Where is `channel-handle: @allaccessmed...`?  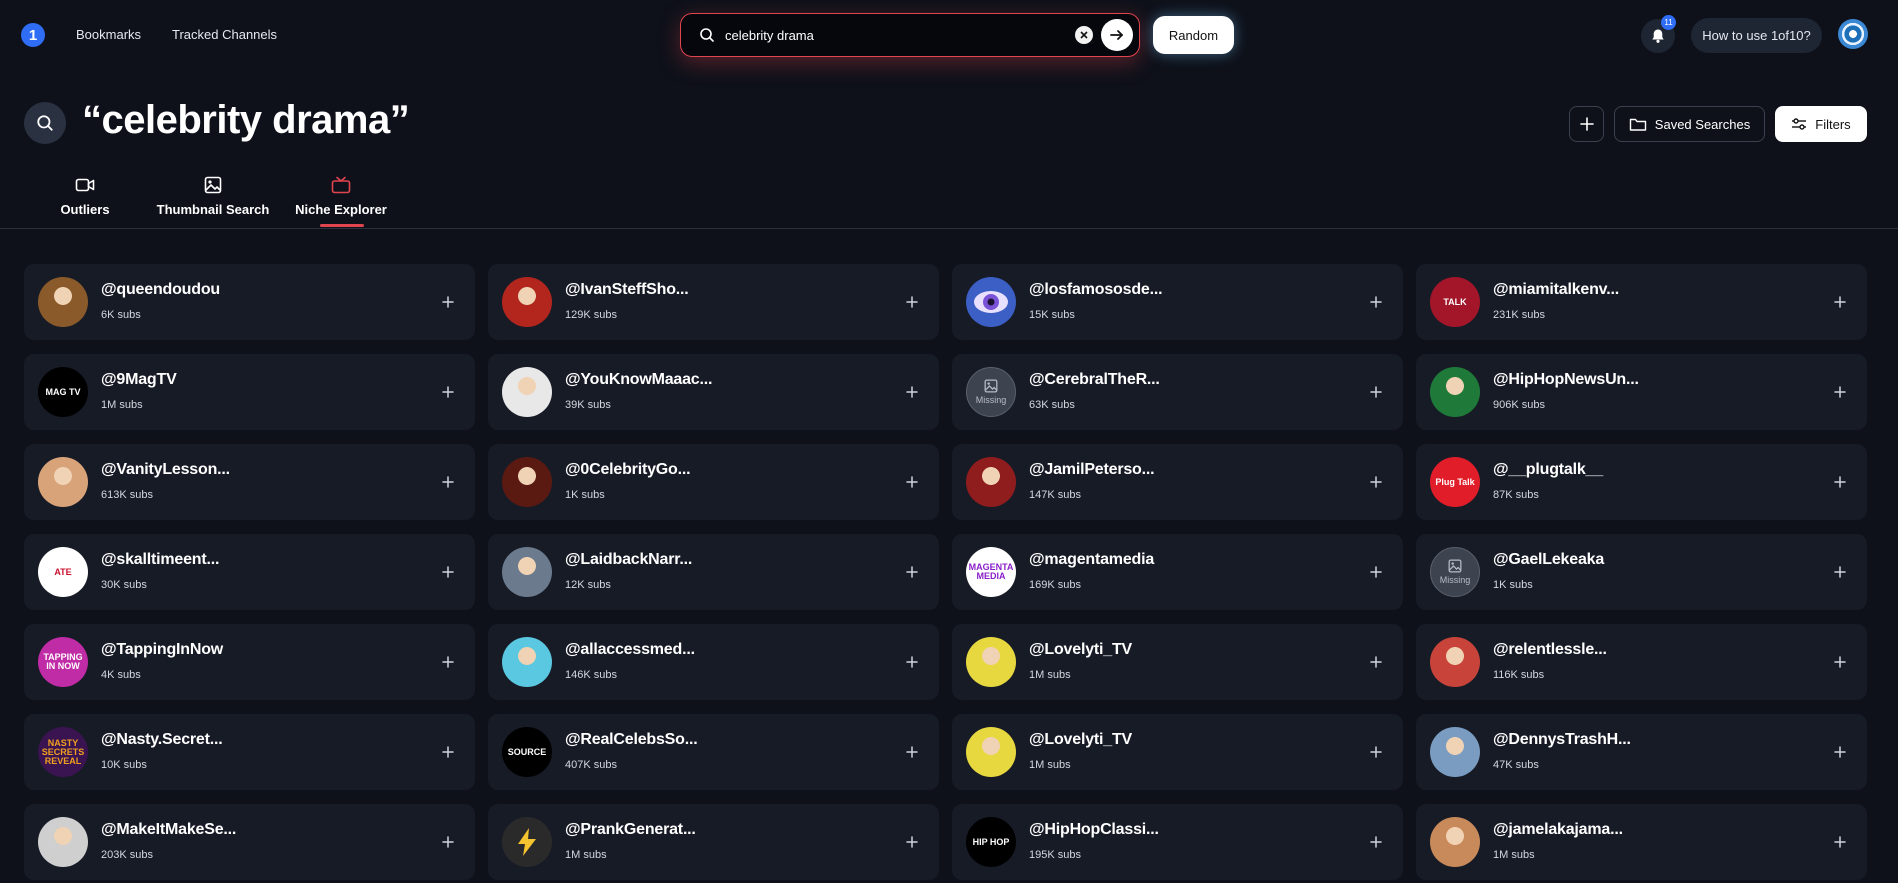 channel-handle: @allaccessmed... is located at coordinates (630, 650).